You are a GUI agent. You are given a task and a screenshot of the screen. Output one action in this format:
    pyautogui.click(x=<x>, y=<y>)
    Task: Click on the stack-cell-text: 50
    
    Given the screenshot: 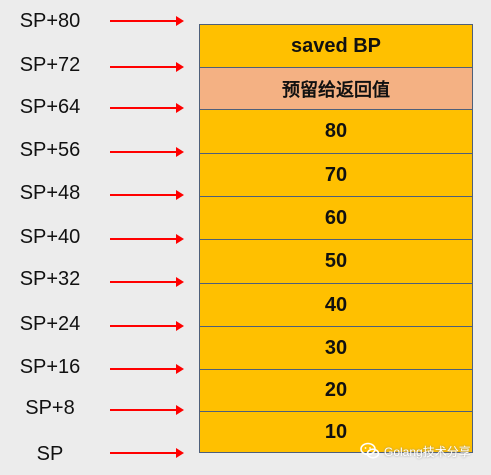 What is the action you would take?
    pyautogui.click(x=336, y=261)
    